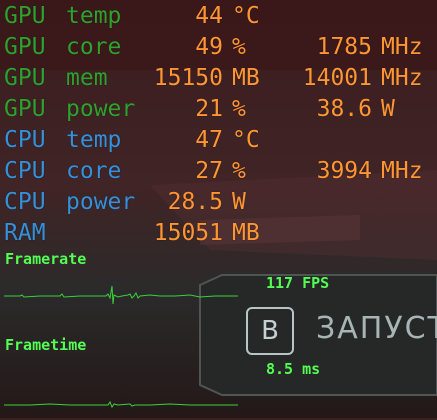  I want to click on gpu-power-watts-unit: W, so click(388, 109).